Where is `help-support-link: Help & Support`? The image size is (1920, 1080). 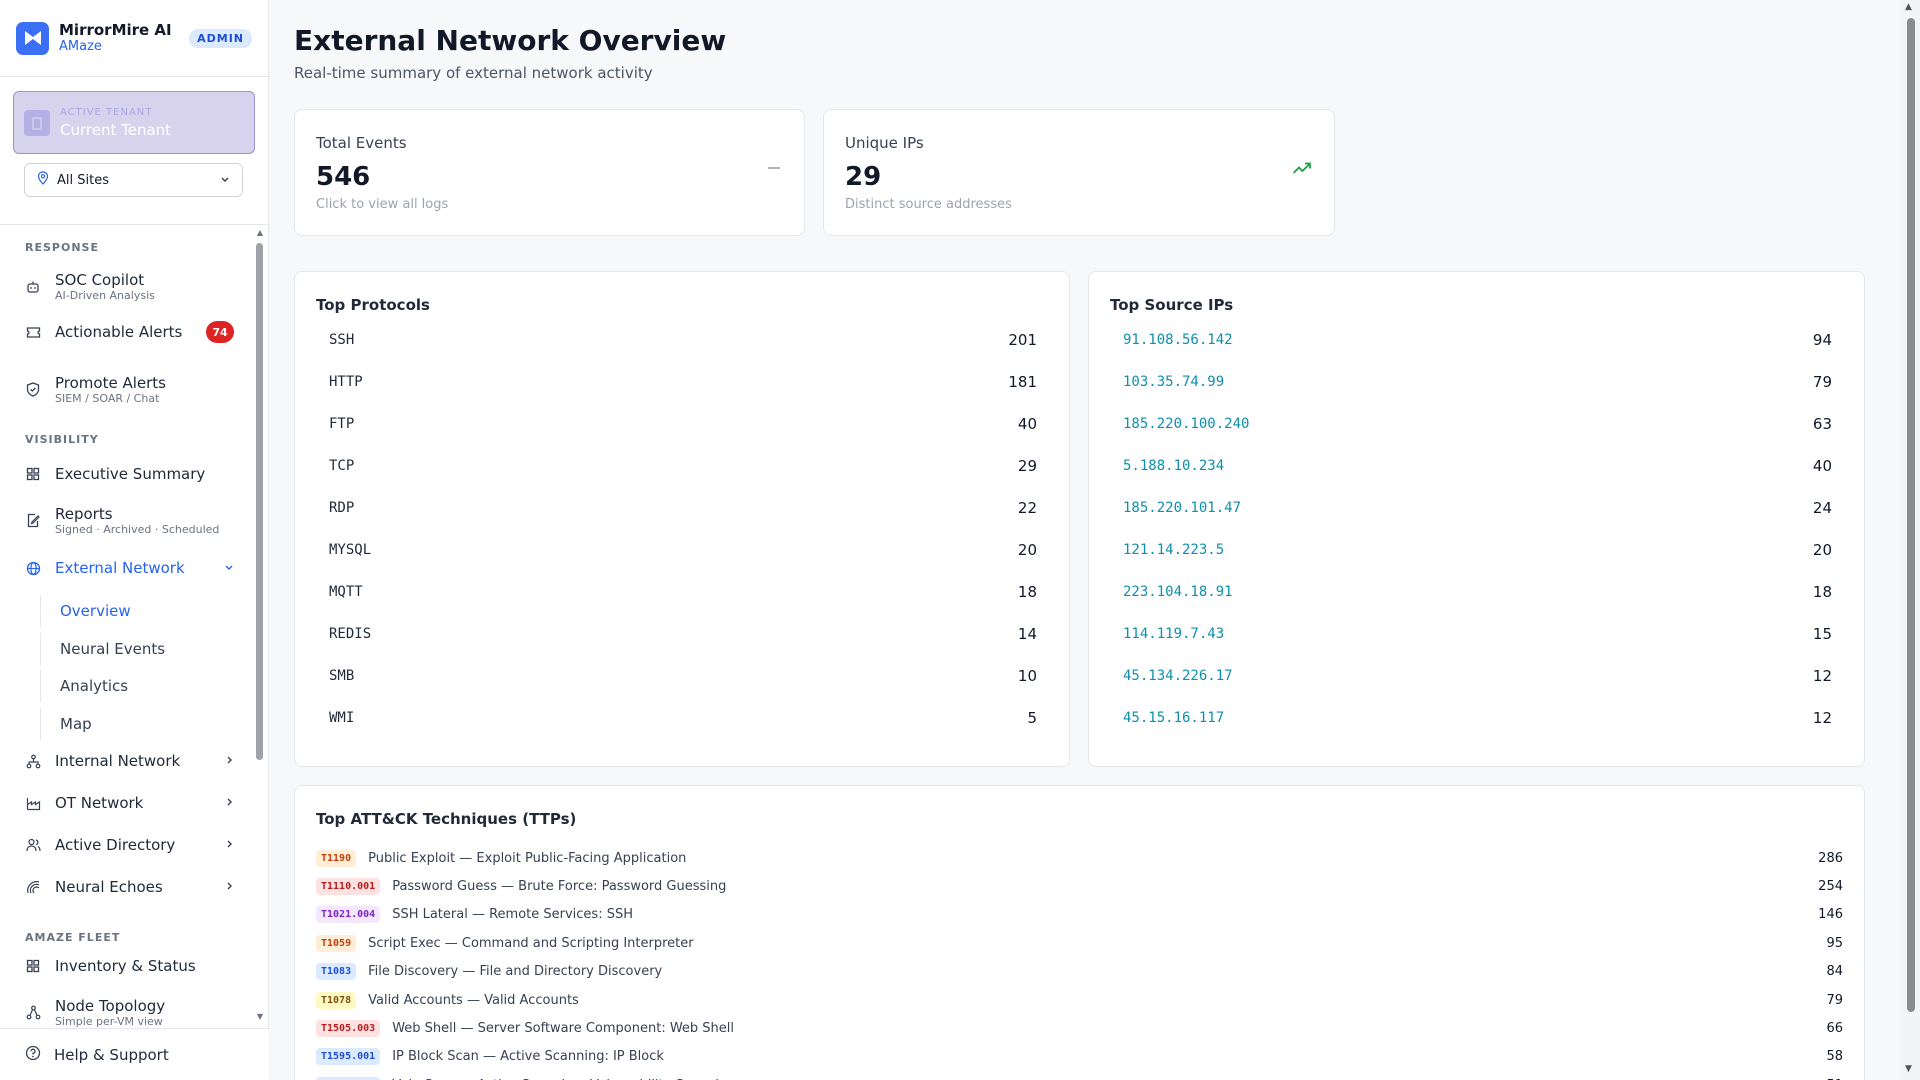 help-support-link: Help & Support is located at coordinates (134, 1054).